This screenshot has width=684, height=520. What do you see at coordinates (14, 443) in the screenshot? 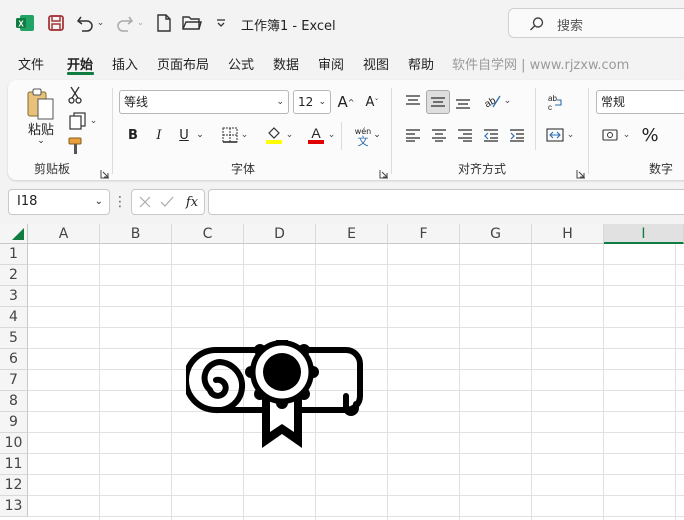
I see `row-header: 10` at bounding box center [14, 443].